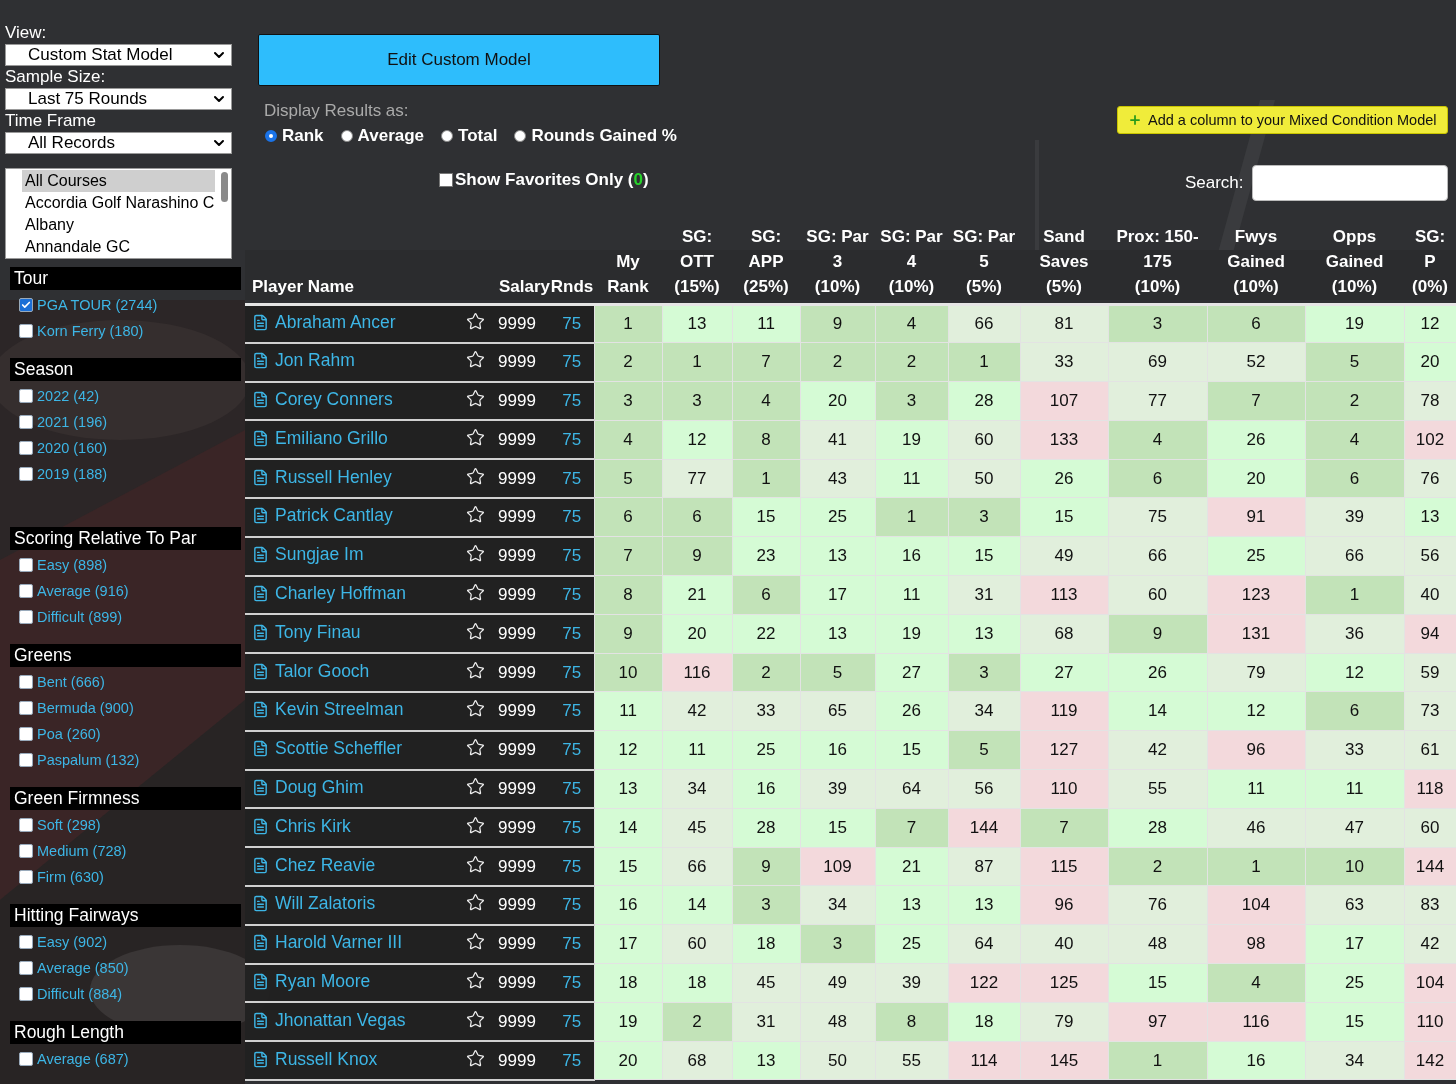 The image size is (1456, 1084). I want to click on filter-label: Bent (666), so click(71, 682).